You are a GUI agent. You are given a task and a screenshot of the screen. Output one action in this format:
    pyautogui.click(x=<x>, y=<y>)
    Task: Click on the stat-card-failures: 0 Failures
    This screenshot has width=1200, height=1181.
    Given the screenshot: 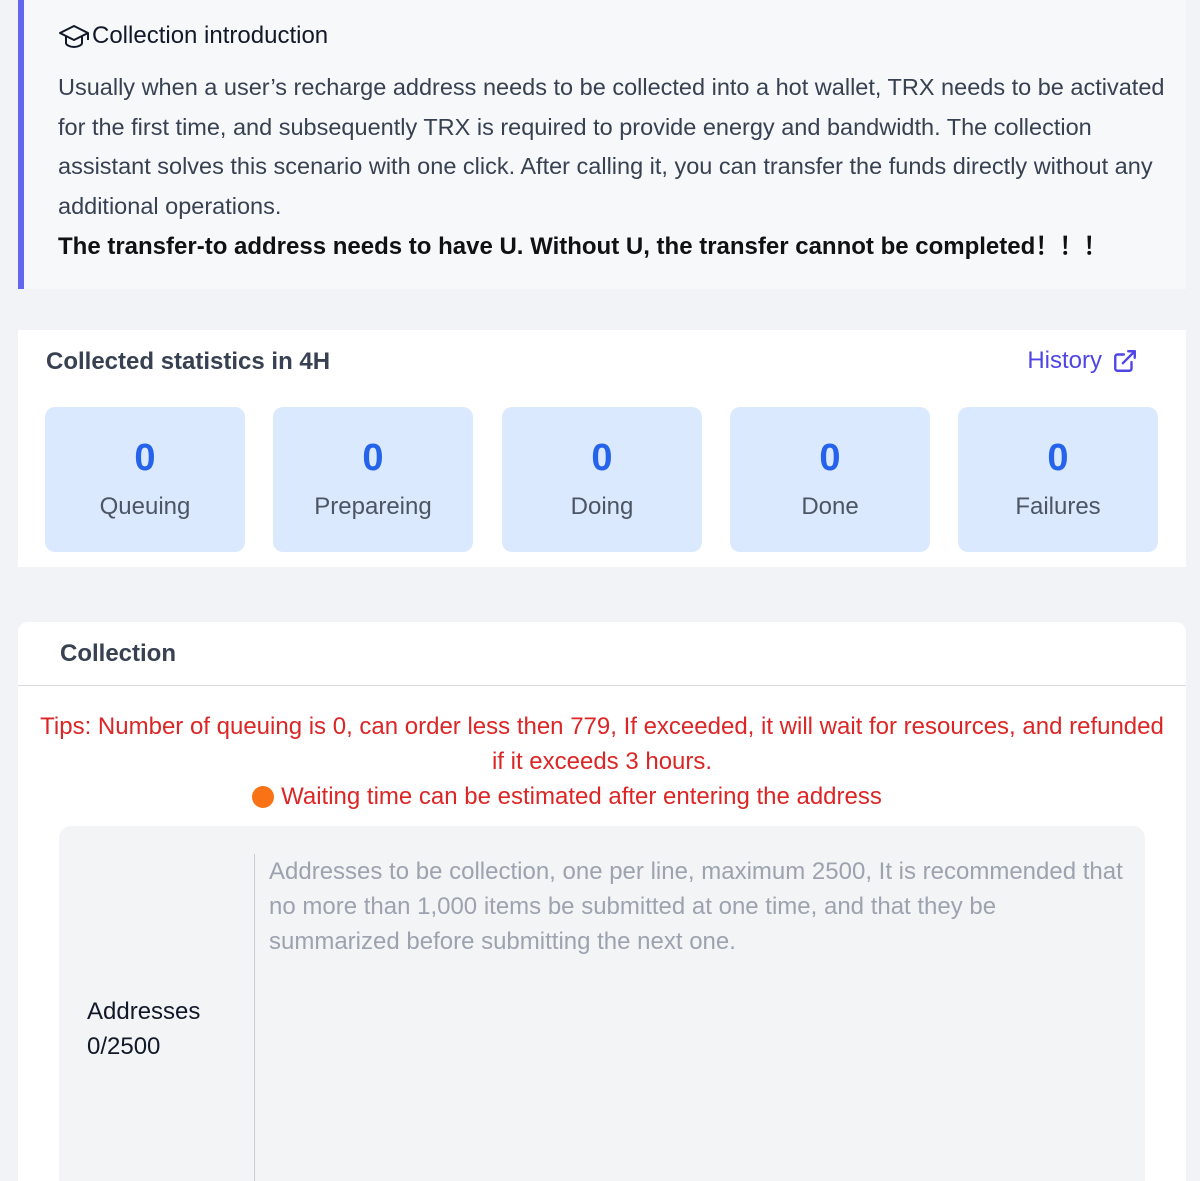 What is the action you would take?
    pyautogui.click(x=1058, y=479)
    